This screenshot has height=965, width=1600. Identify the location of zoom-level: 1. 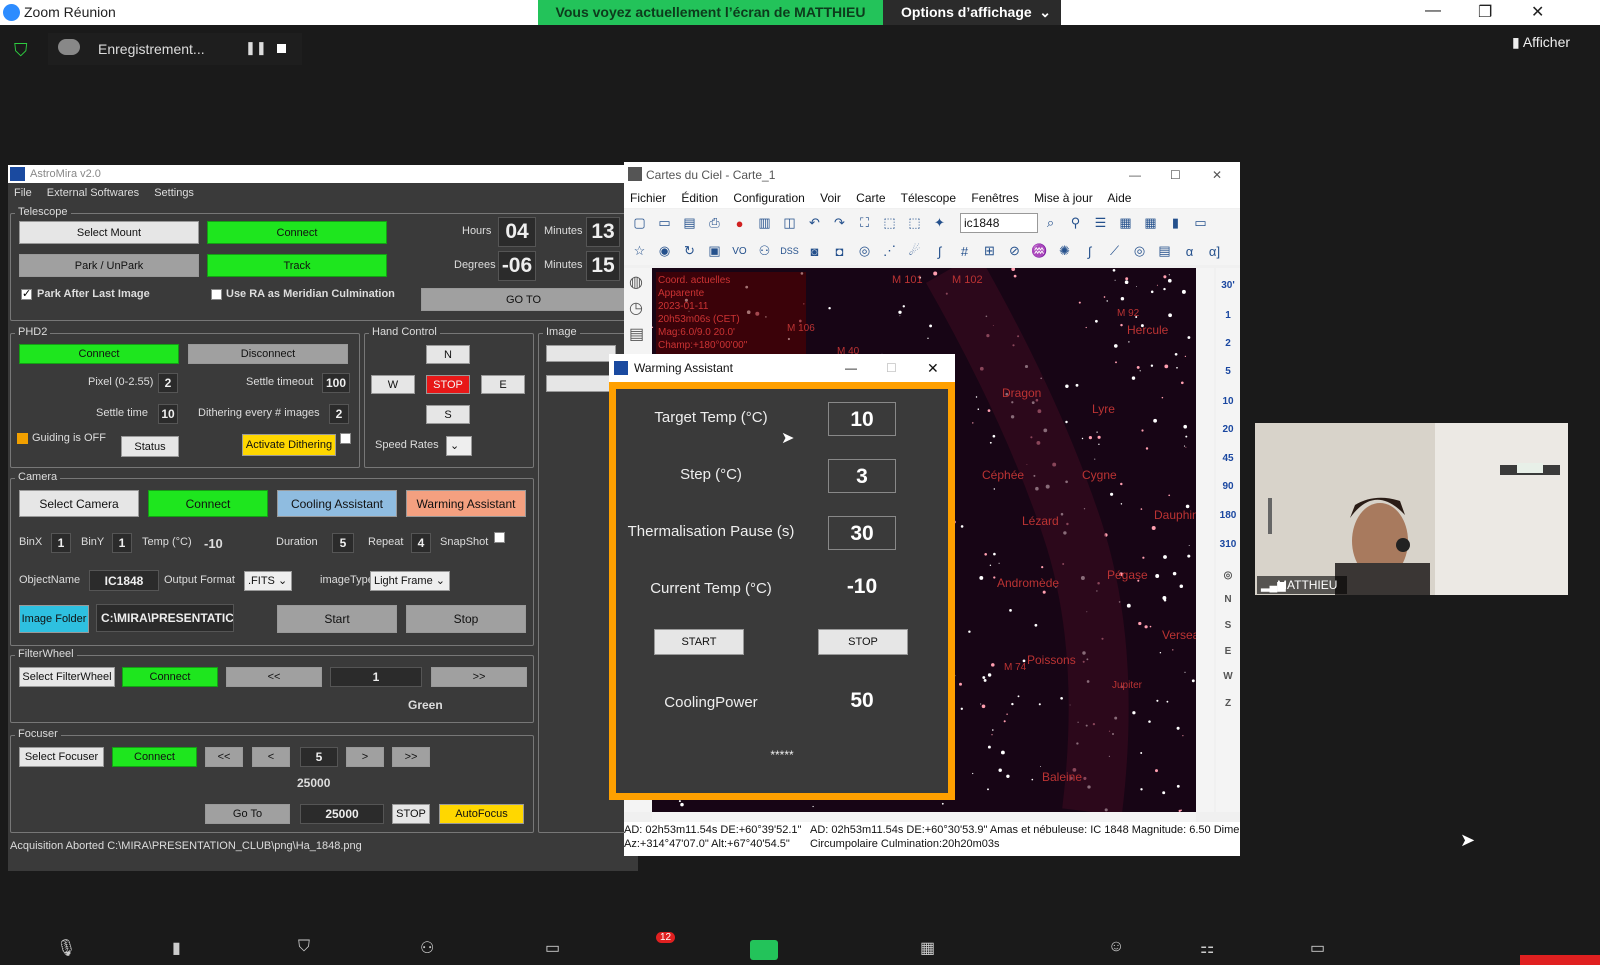
(1228, 315).